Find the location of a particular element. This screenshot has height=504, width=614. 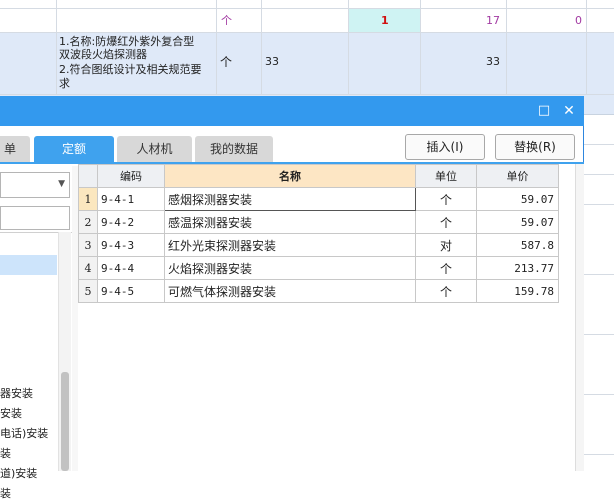

bg-strip is located at coordinates (599, 105).